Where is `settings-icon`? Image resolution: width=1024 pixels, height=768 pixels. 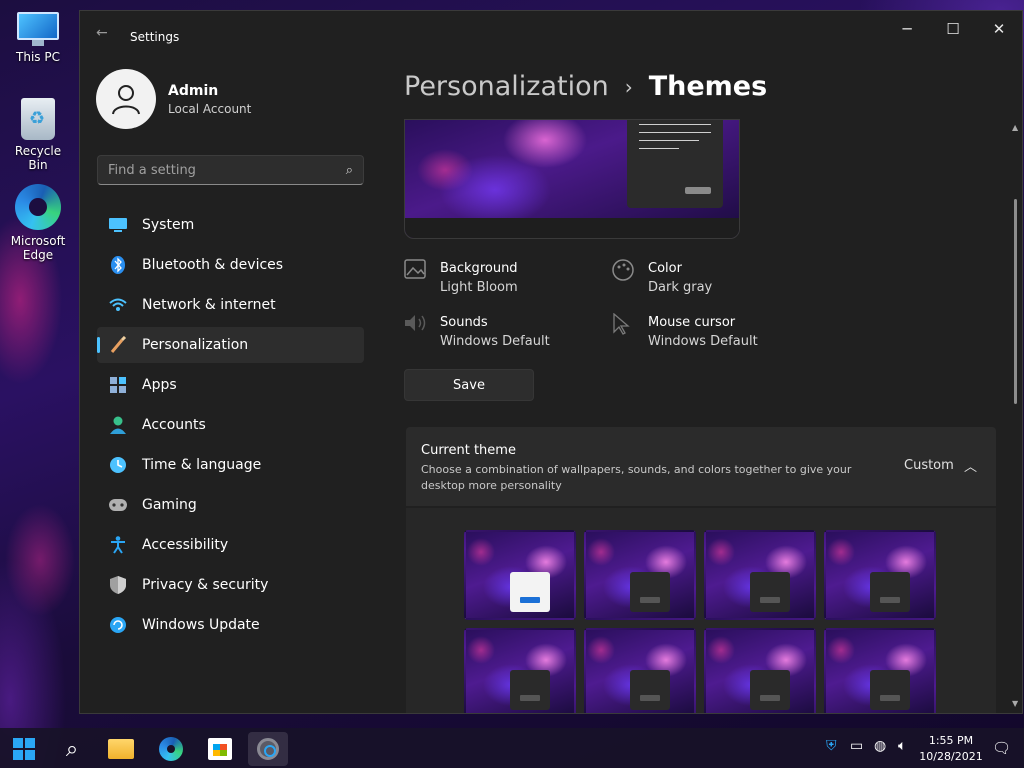 settings-icon is located at coordinates (268, 749).